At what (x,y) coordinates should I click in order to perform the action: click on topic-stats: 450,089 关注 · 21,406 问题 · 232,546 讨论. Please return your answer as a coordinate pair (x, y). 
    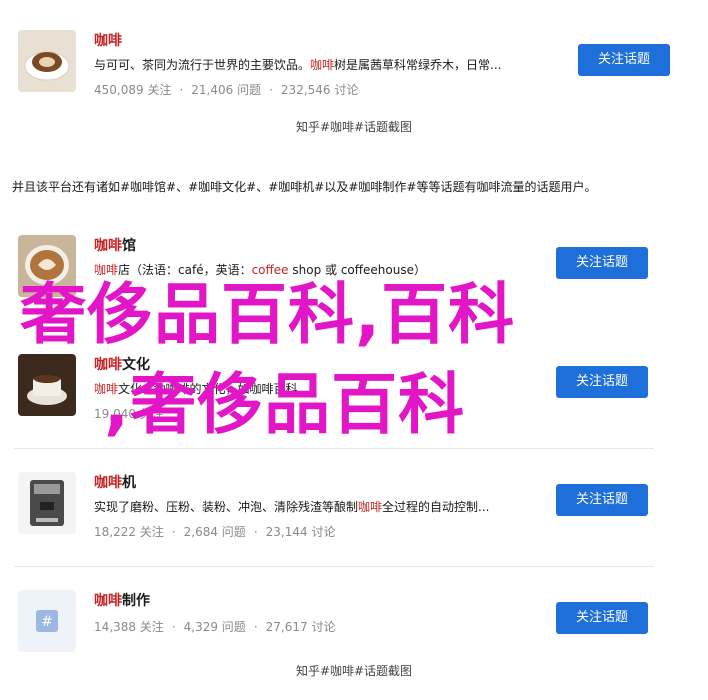
    Looking at the image, I should click on (226, 90).